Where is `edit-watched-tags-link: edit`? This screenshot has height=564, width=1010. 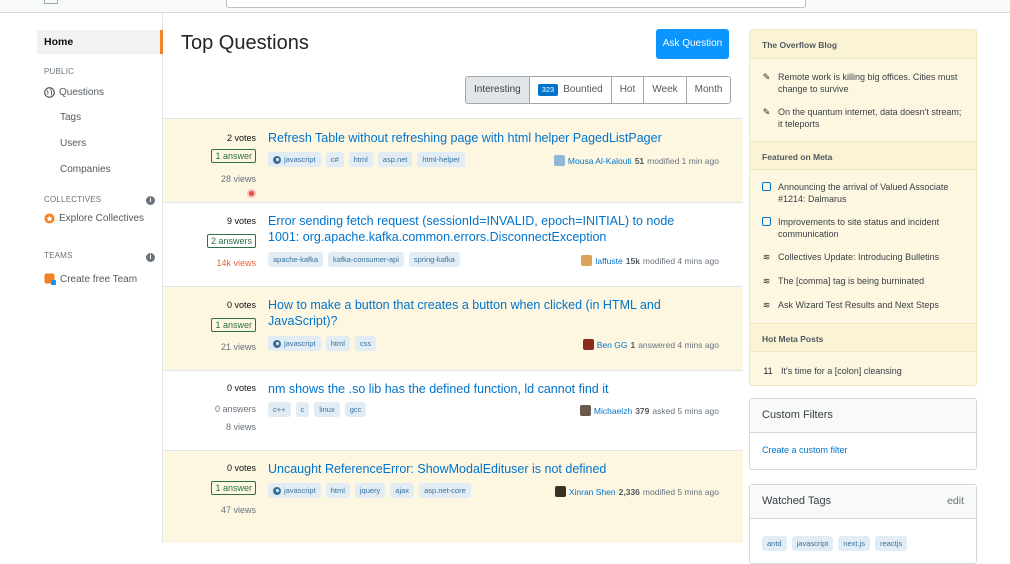 edit-watched-tags-link: edit is located at coordinates (955, 501).